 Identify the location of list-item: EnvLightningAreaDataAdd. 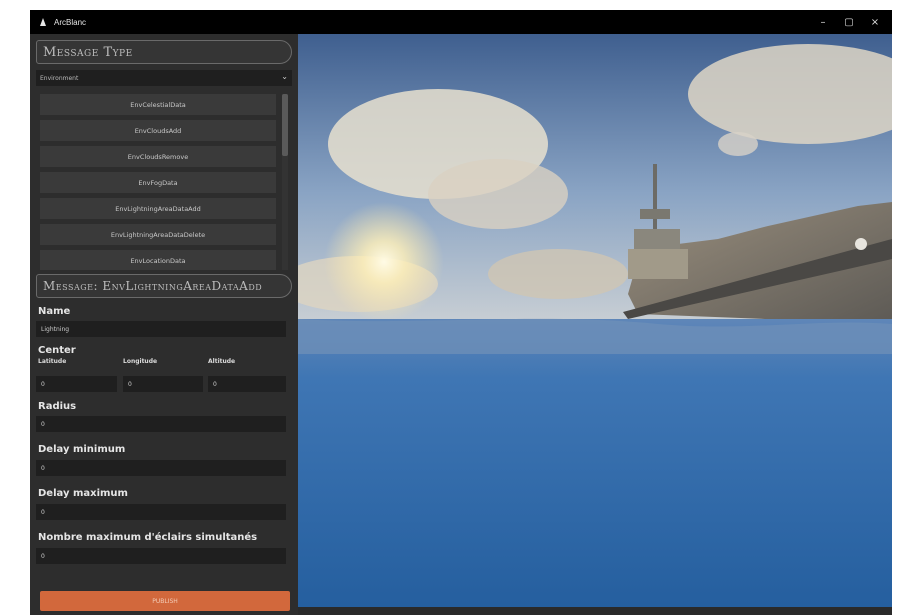
(158, 208).